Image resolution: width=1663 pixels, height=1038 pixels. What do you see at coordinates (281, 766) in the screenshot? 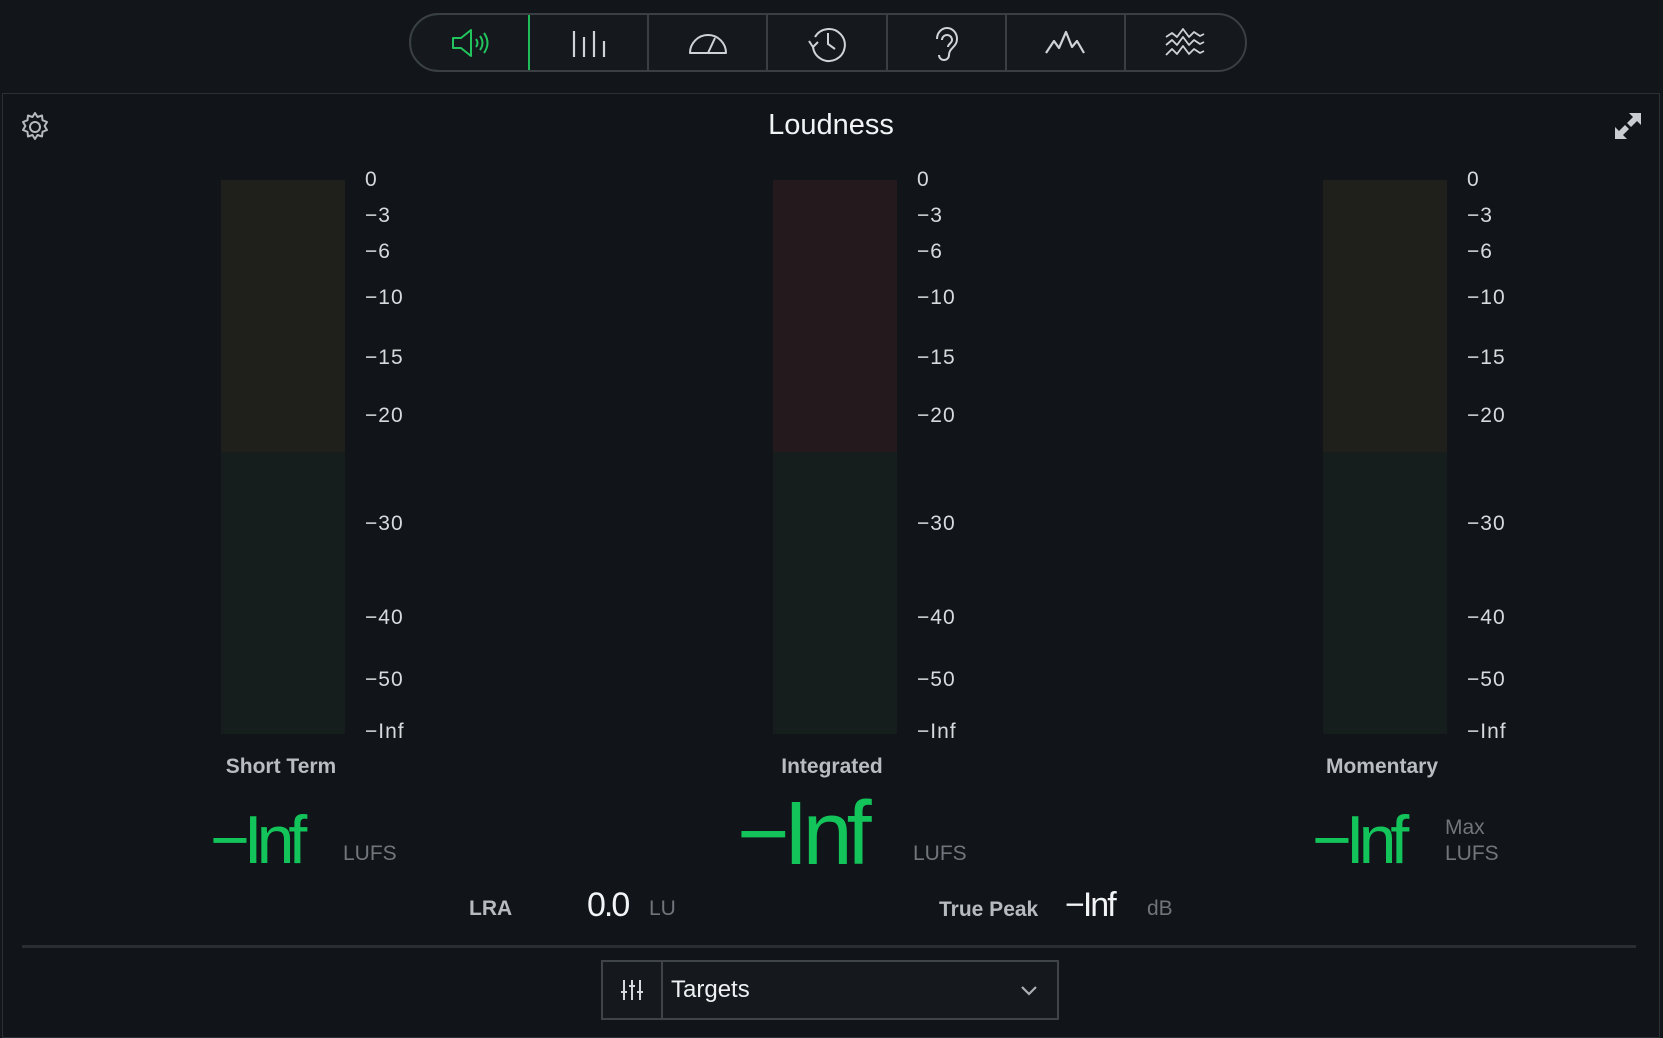
I see `short-term-label: Short Term` at bounding box center [281, 766].